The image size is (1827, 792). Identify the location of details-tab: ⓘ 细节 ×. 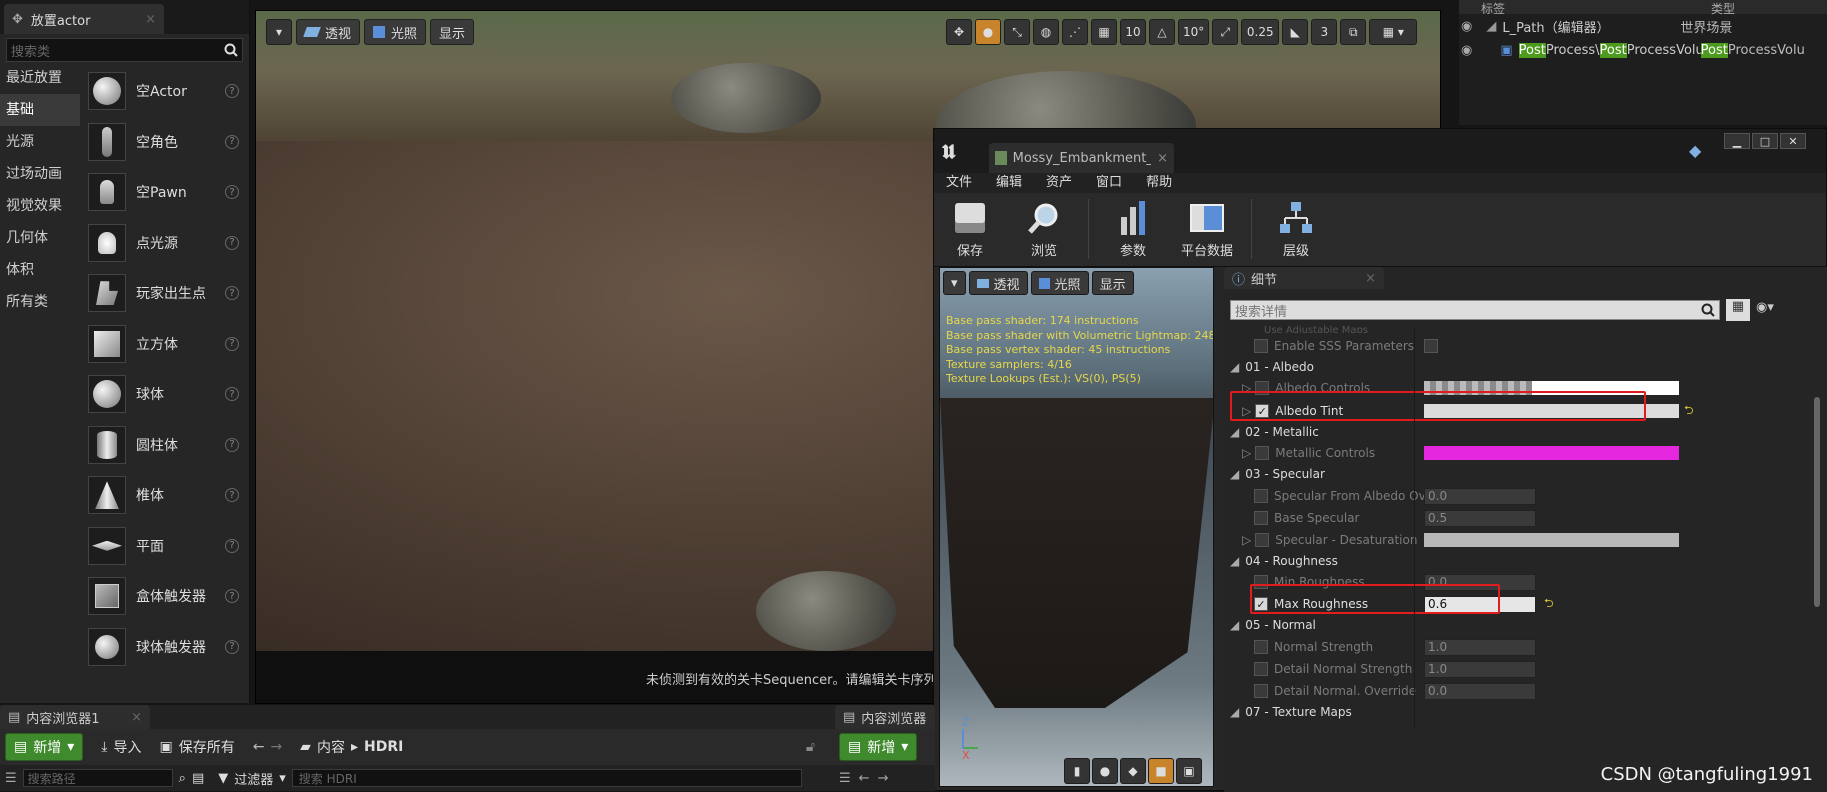
(1304, 278).